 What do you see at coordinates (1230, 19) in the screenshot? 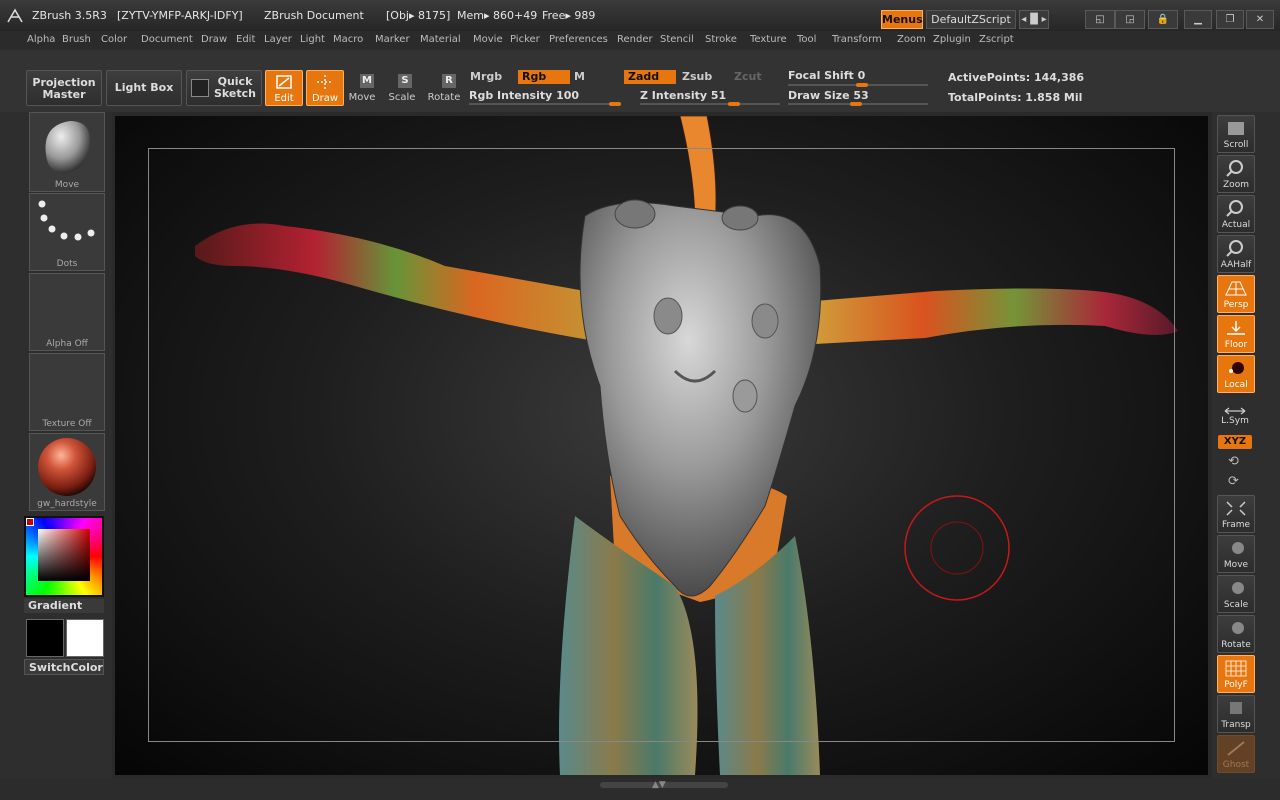
I see `maximize-icon: ❐` at bounding box center [1230, 19].